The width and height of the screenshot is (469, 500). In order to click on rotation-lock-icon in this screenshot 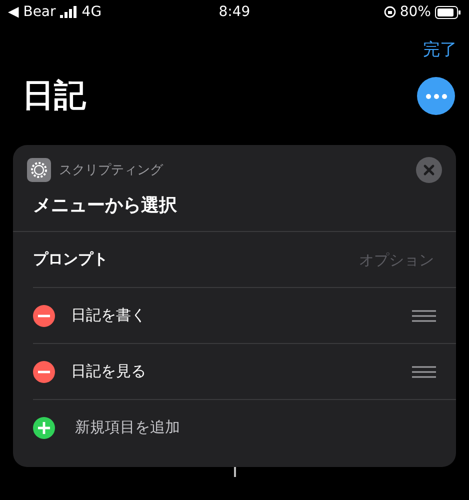, I will do `click(390, 12)`.